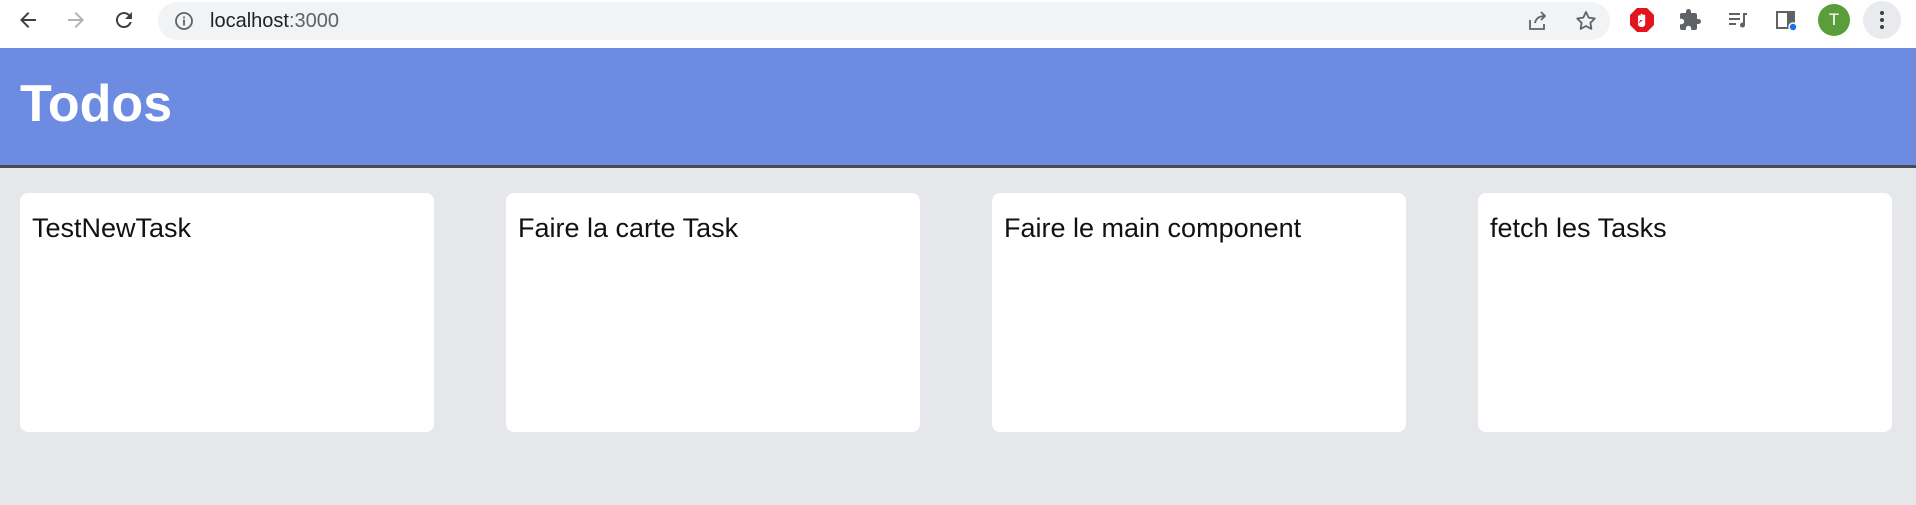 The image size is (1916, 505). I want to click on task-title: TestNewTask, so click(112, 228).